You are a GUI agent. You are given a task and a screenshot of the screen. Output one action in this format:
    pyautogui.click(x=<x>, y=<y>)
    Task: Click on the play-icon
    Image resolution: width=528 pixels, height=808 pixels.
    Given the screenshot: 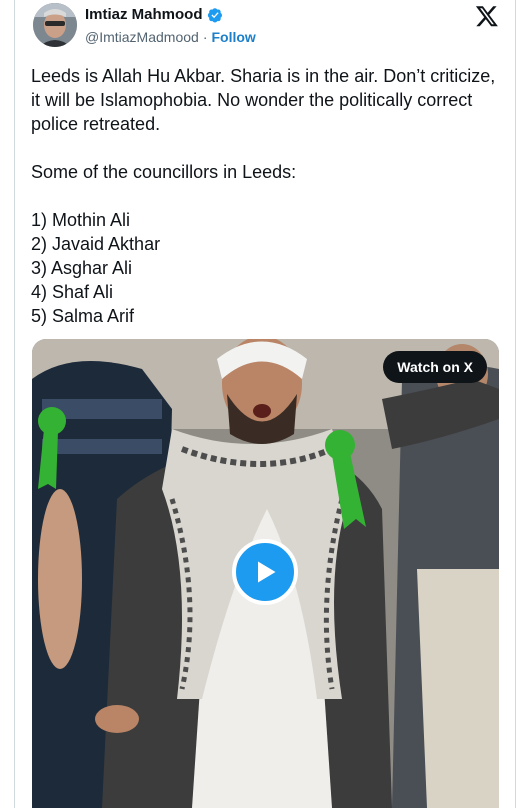 What is the action you would take?
    pyautogui.click(x=267, y=572)
    